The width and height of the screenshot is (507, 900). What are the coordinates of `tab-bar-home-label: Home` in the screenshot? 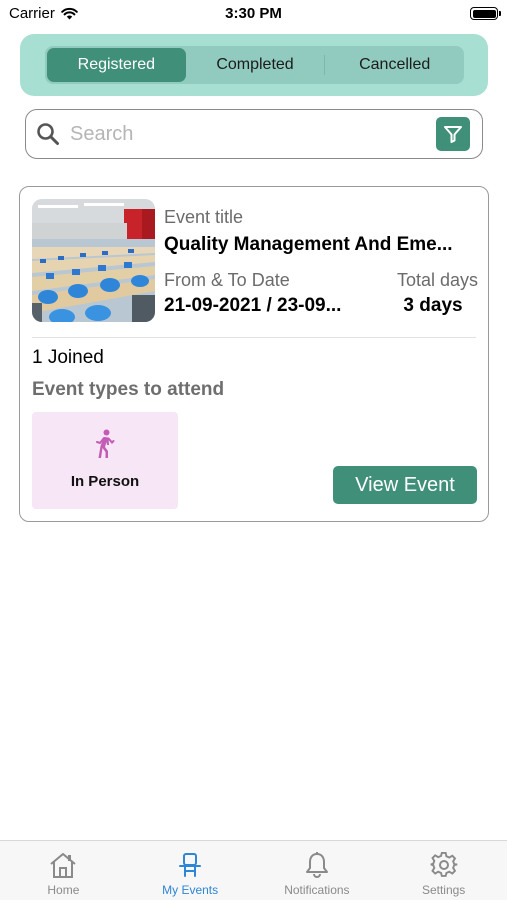 It's located at (63, 890).